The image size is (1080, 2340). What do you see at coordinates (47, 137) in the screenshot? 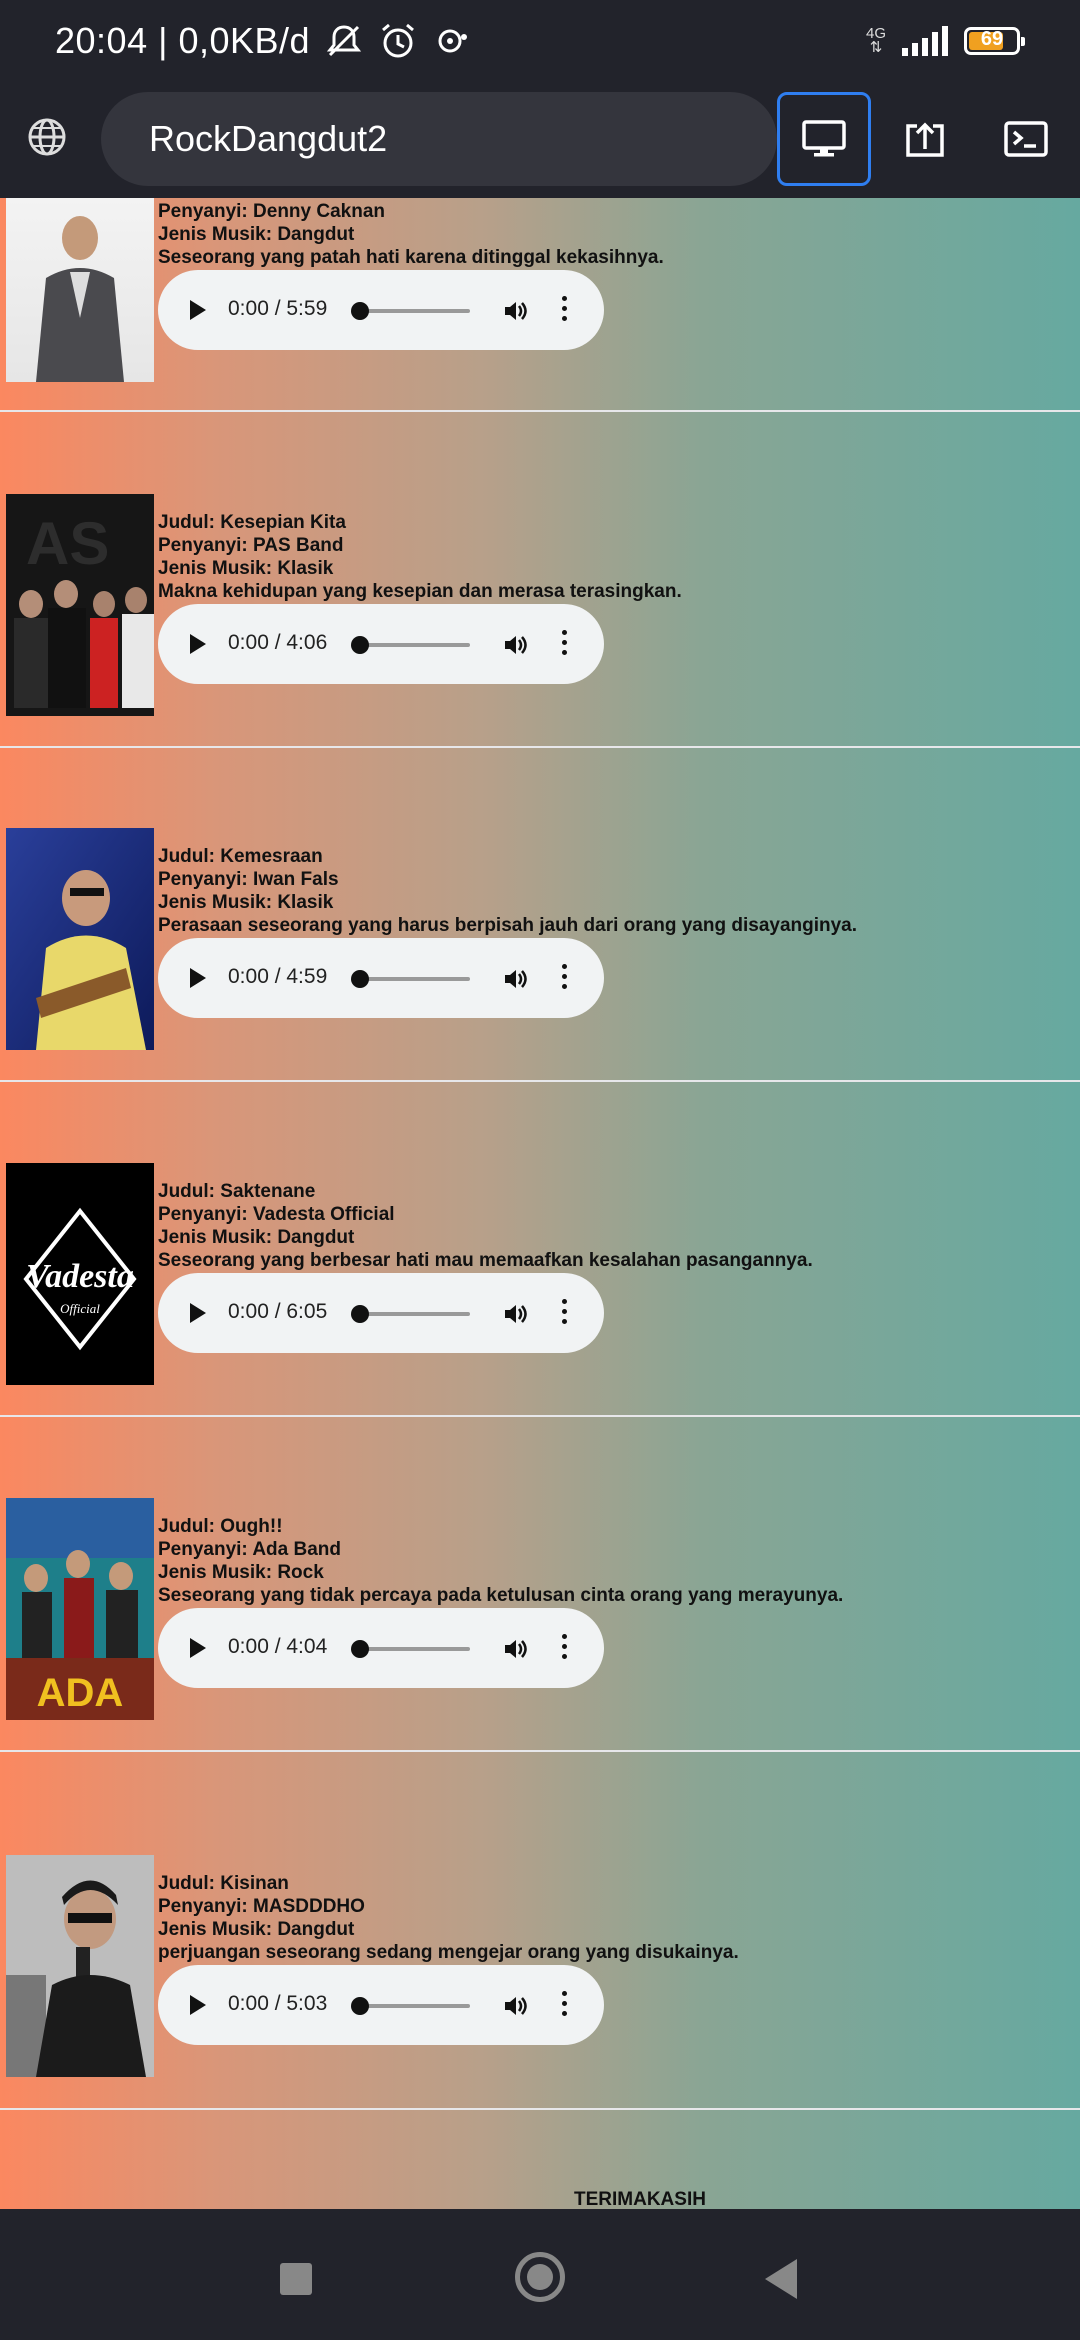
I see `globe-icon` at bounding box center [47, 137].